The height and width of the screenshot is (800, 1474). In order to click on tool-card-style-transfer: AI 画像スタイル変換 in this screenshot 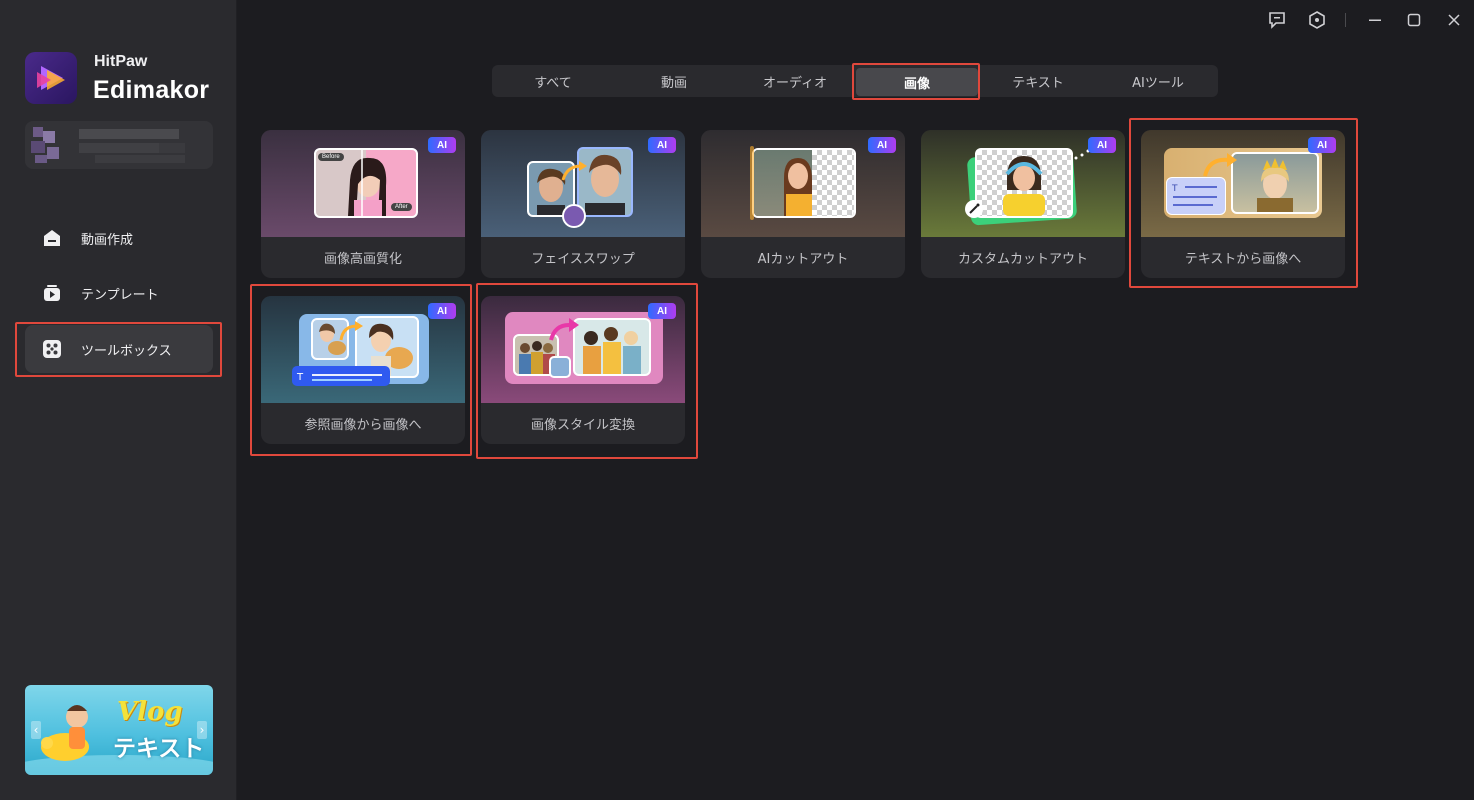, I will do `click(583, 370)`.